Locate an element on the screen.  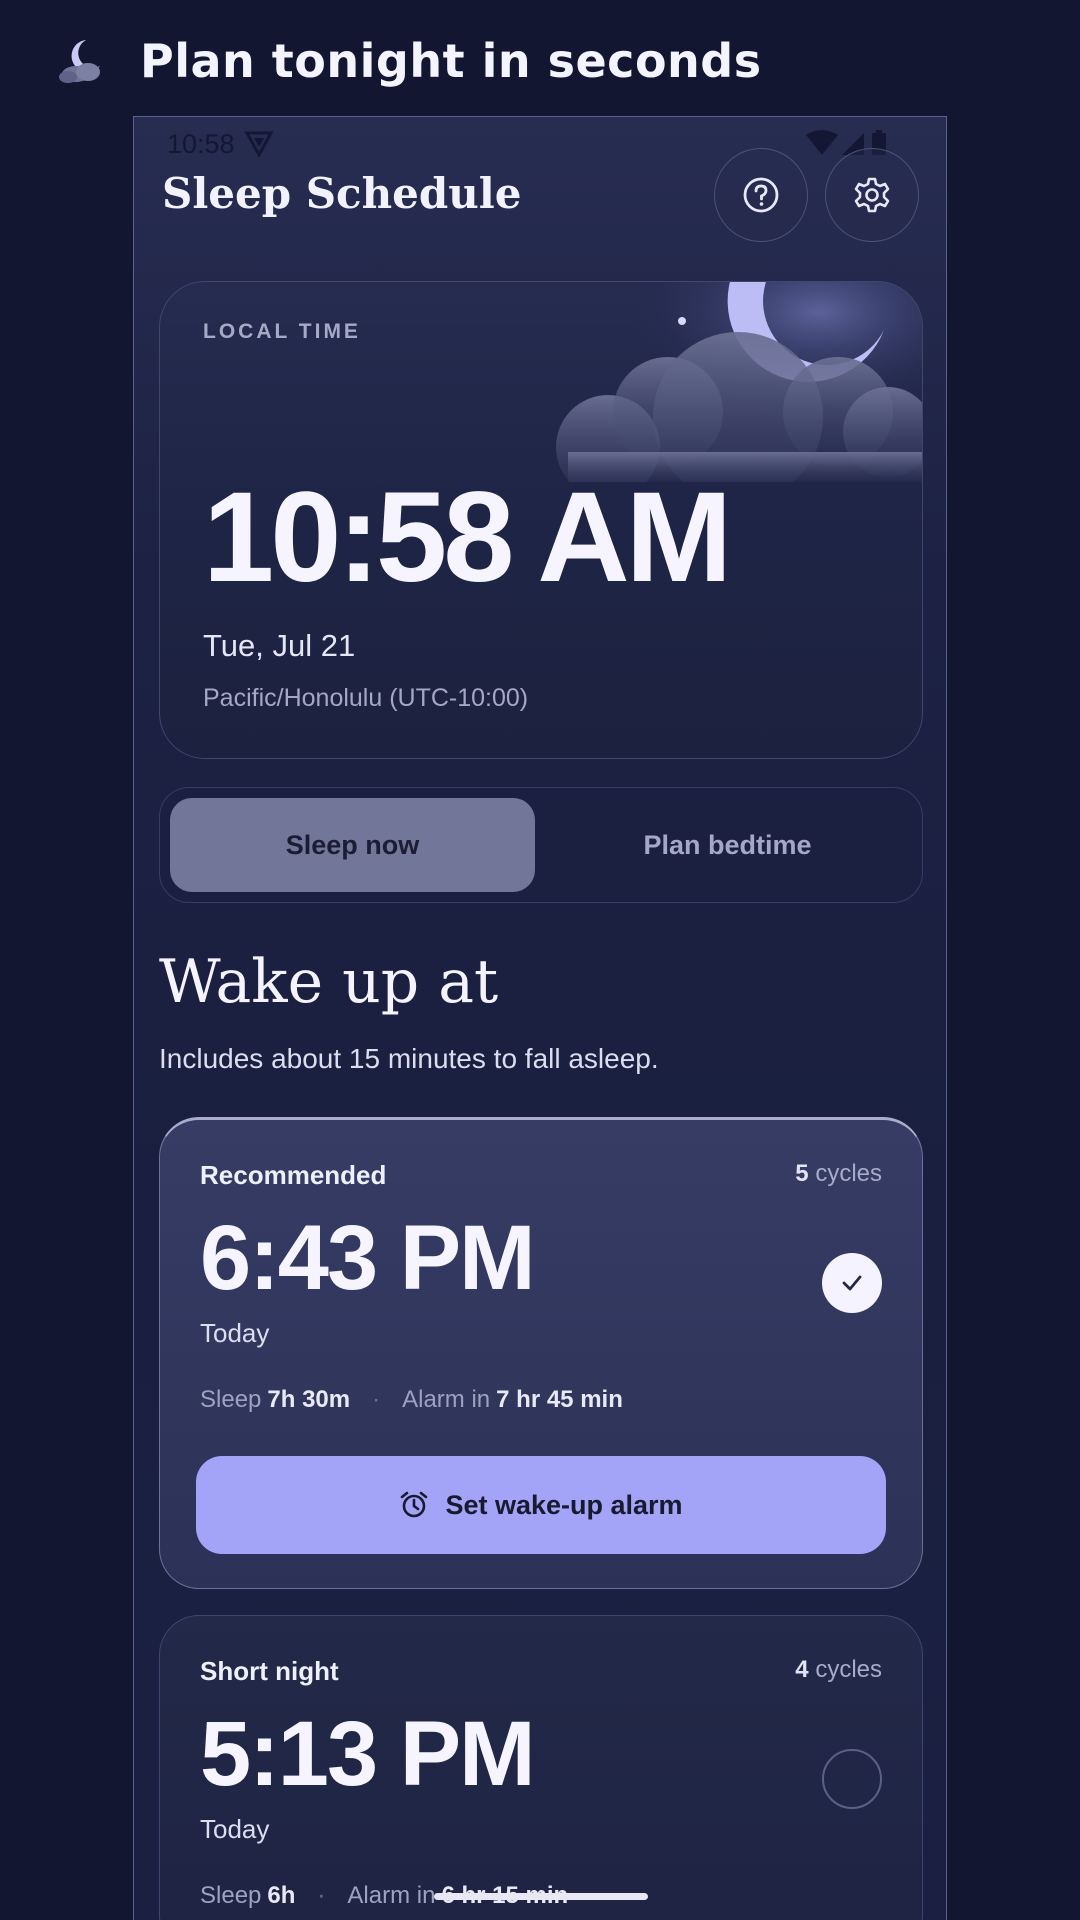
alarm-clock-icon is located at coordinates (414, 1504).